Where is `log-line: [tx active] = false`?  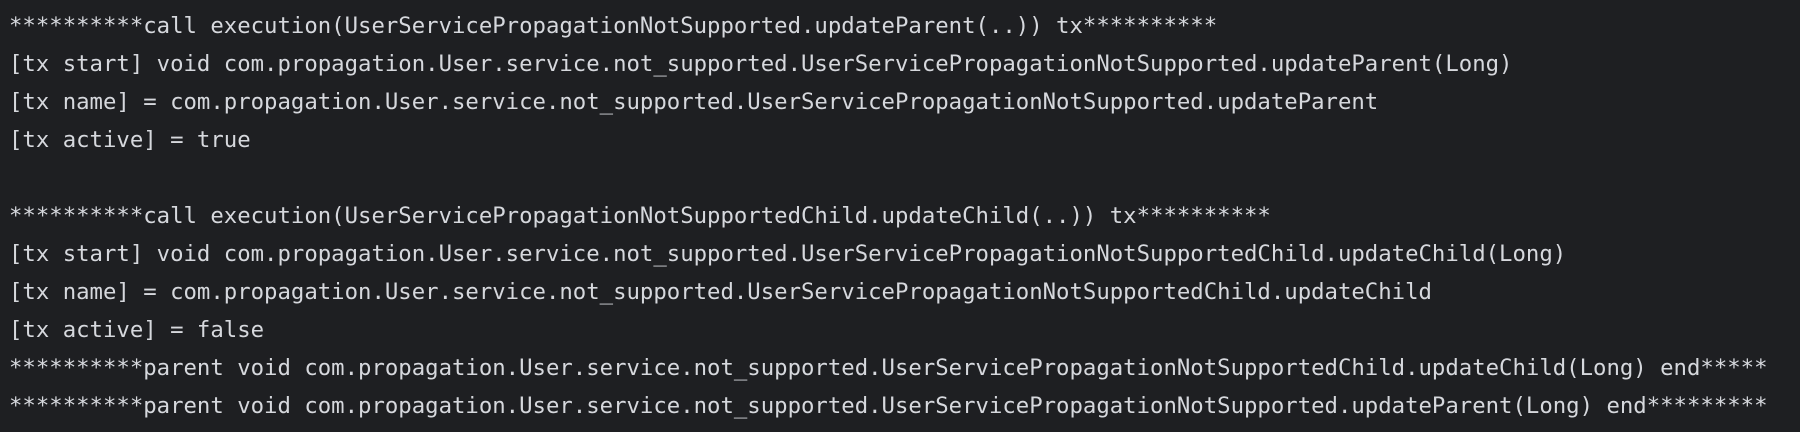 log-line: [tx active] = false is located at coordinates (137, 330).